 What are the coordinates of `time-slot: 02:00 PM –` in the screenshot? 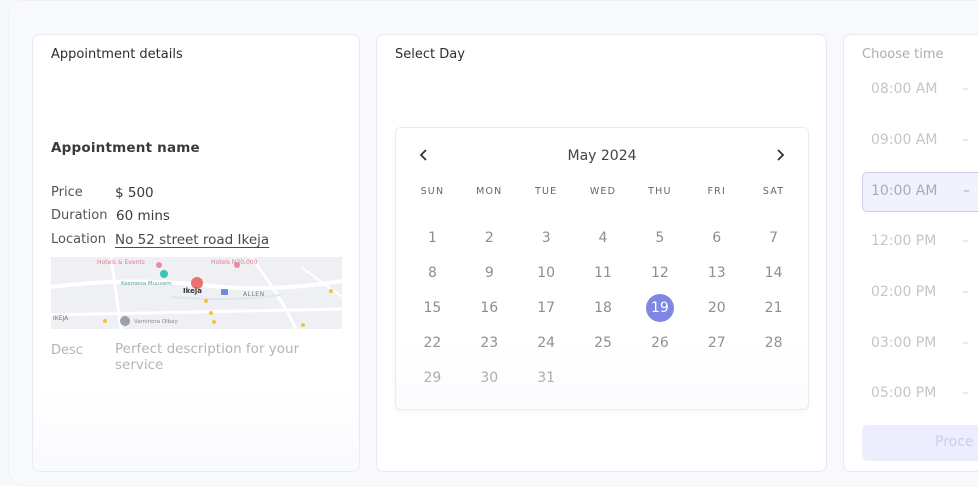 It's located at (920, 293).